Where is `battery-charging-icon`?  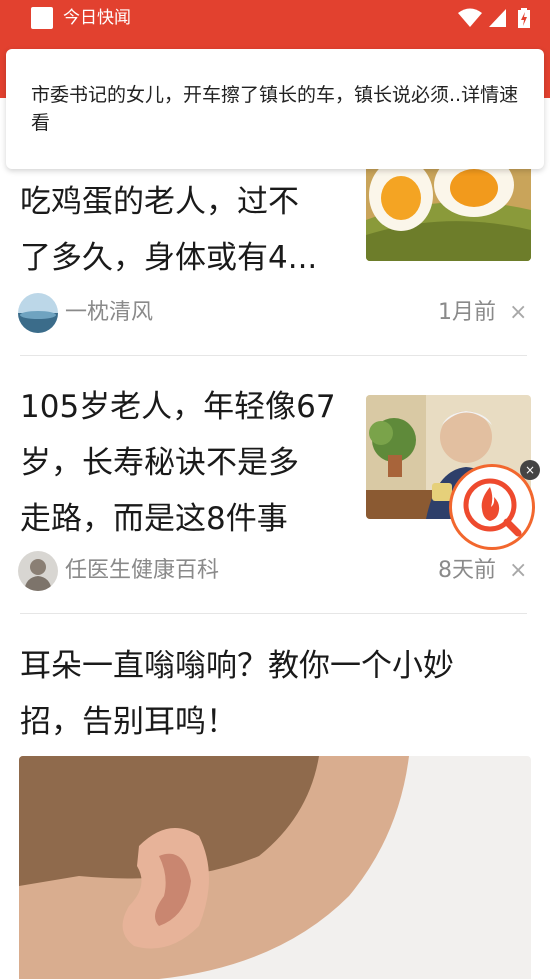
battery-charging-icon is located at coordinates (524, 18).